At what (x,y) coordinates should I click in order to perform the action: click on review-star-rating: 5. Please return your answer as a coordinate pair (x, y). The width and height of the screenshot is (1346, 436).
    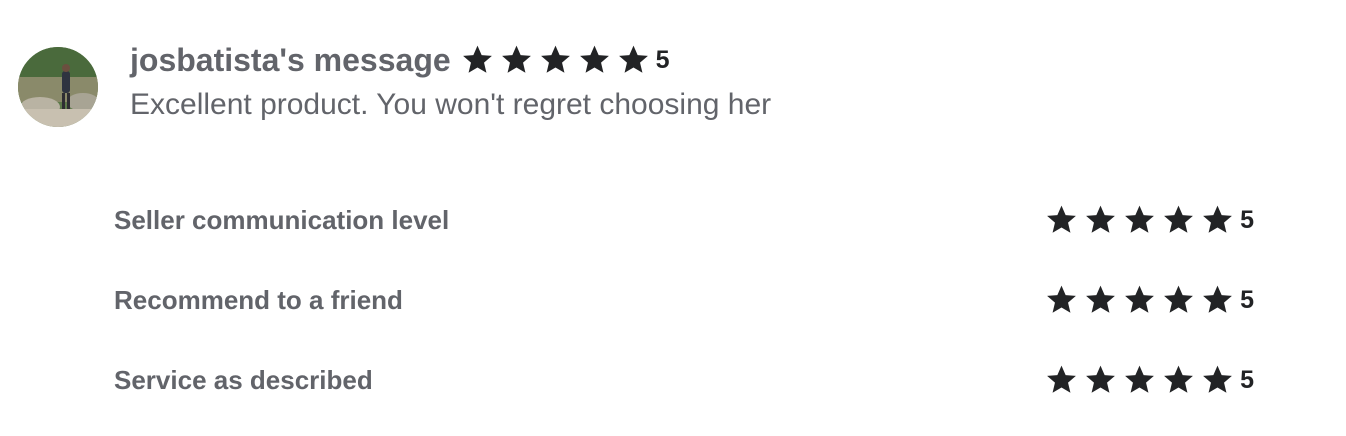
    Looking at the image, I should click on (565, 60).